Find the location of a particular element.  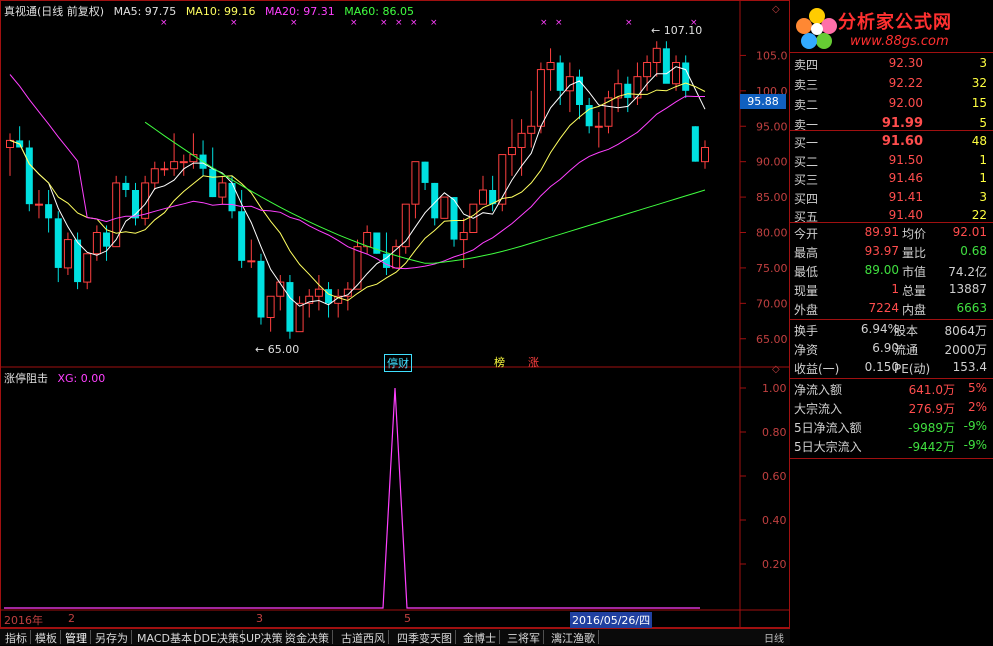

flow-pct: 5% is located at coordinates (977, 388).